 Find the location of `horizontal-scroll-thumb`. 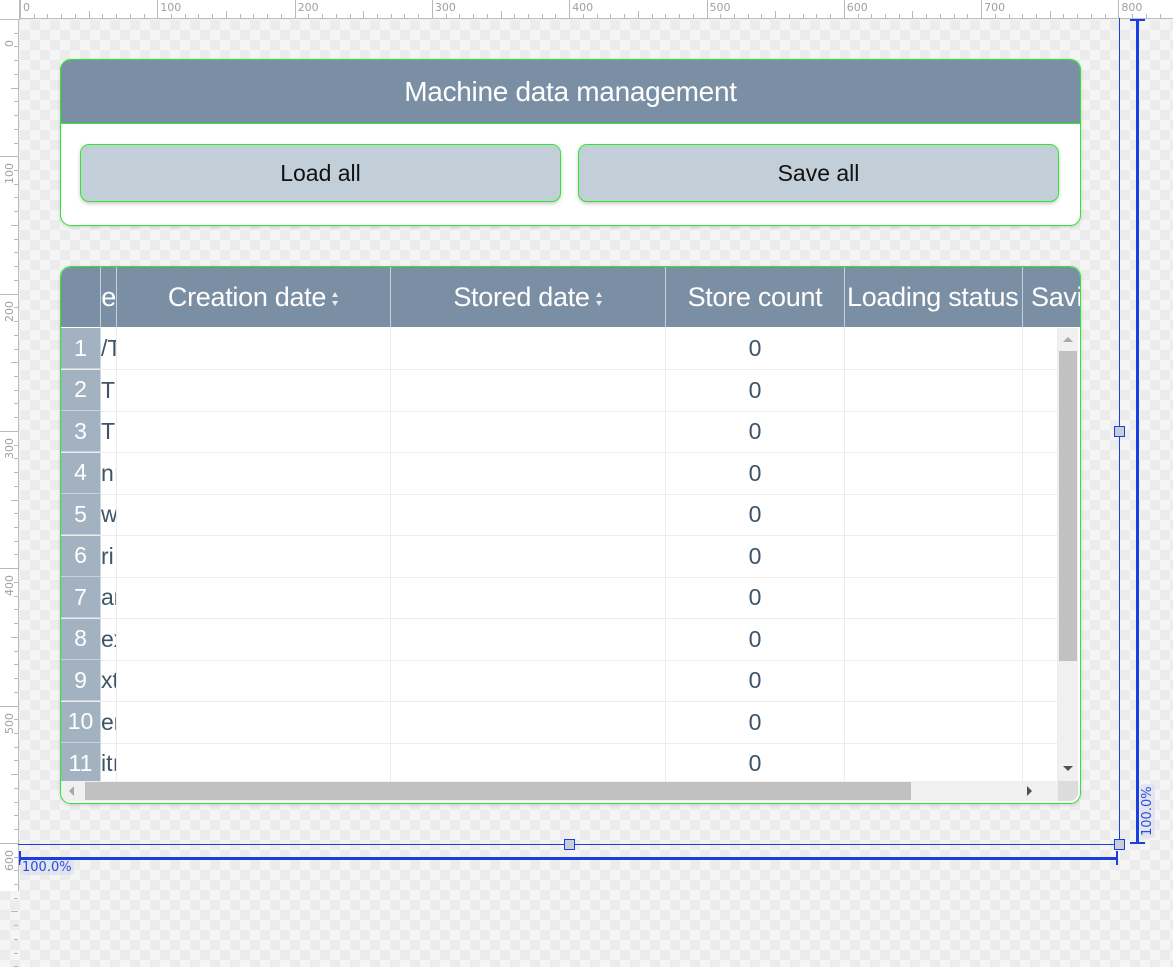

horizontal-scroll-thumb is located at coordinates (498, 791).